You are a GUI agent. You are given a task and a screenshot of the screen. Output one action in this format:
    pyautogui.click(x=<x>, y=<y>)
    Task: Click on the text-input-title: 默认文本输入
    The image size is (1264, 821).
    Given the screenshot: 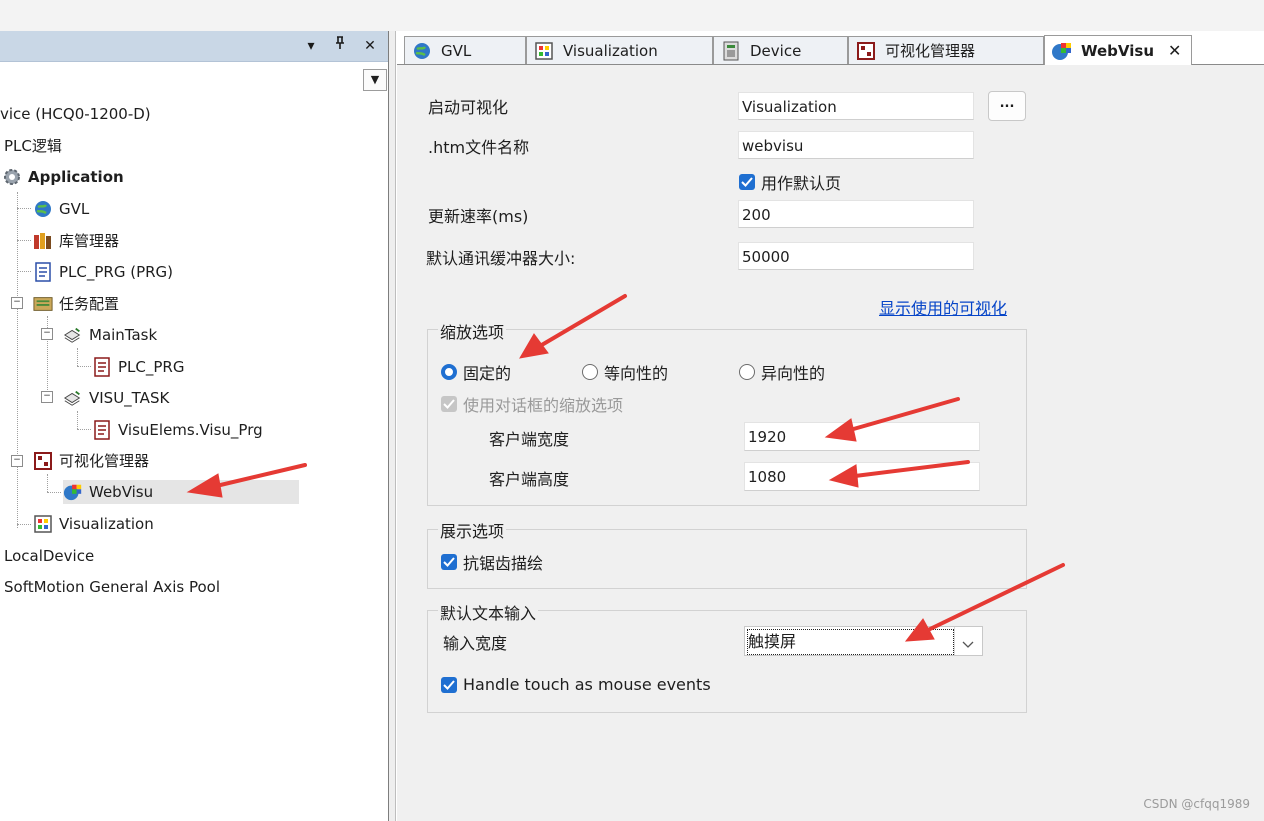 What is the action you would take?
    pyautogui.click(x=488, y=612)
    